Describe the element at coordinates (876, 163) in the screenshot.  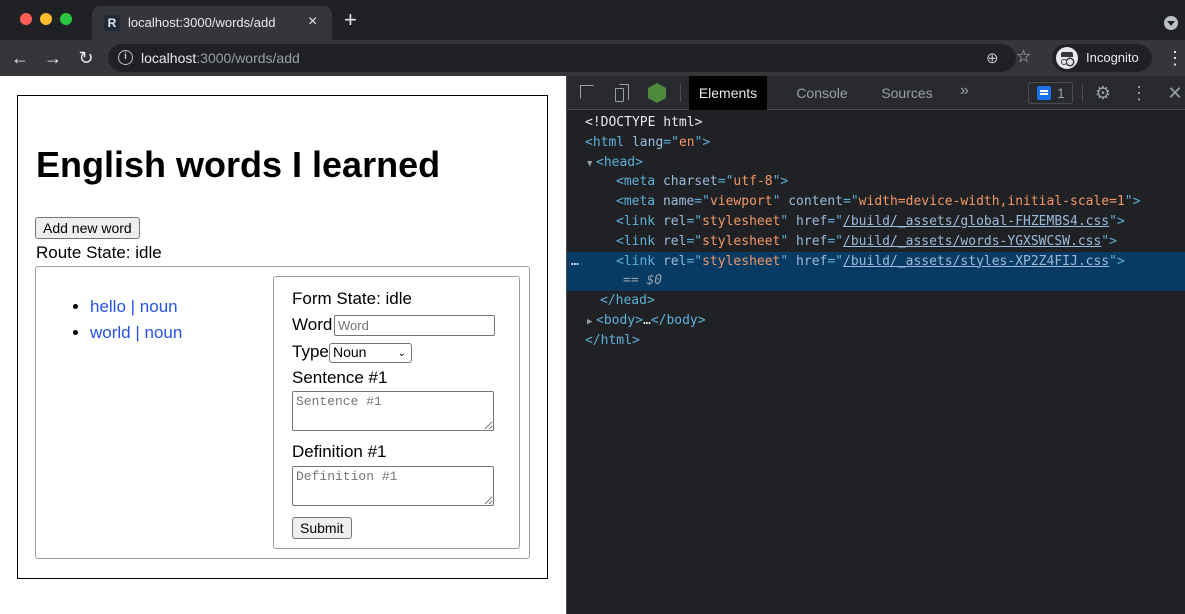
I see `dom-node-head: ▼ <head>` at that location.